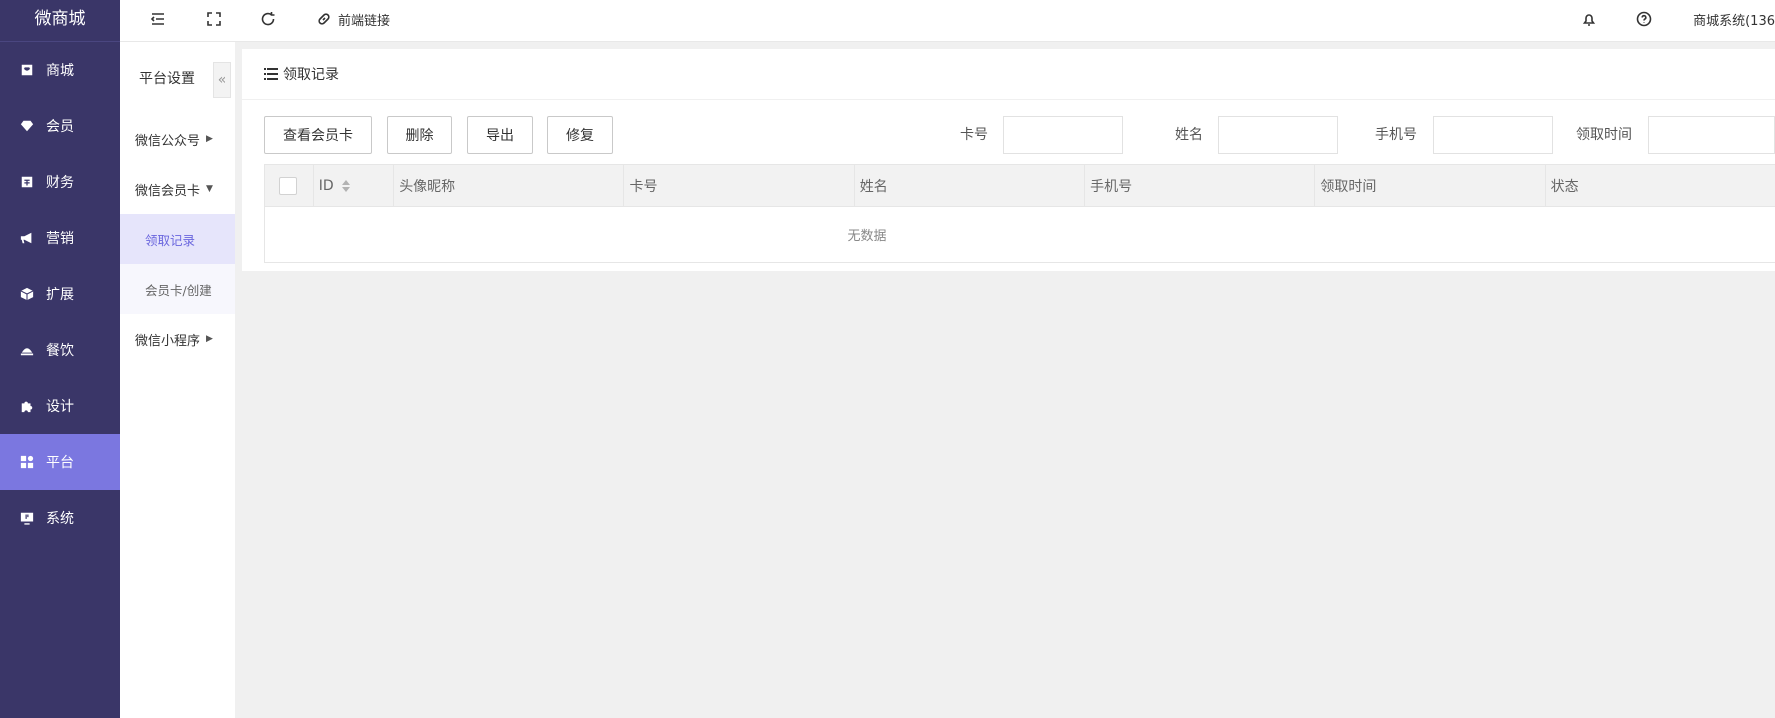 Image resolution: width=1775 pixels, height=718 pixels. I want to click on subnav-group-wechat-official: 微信公众号 ▶, so click(177, 139).